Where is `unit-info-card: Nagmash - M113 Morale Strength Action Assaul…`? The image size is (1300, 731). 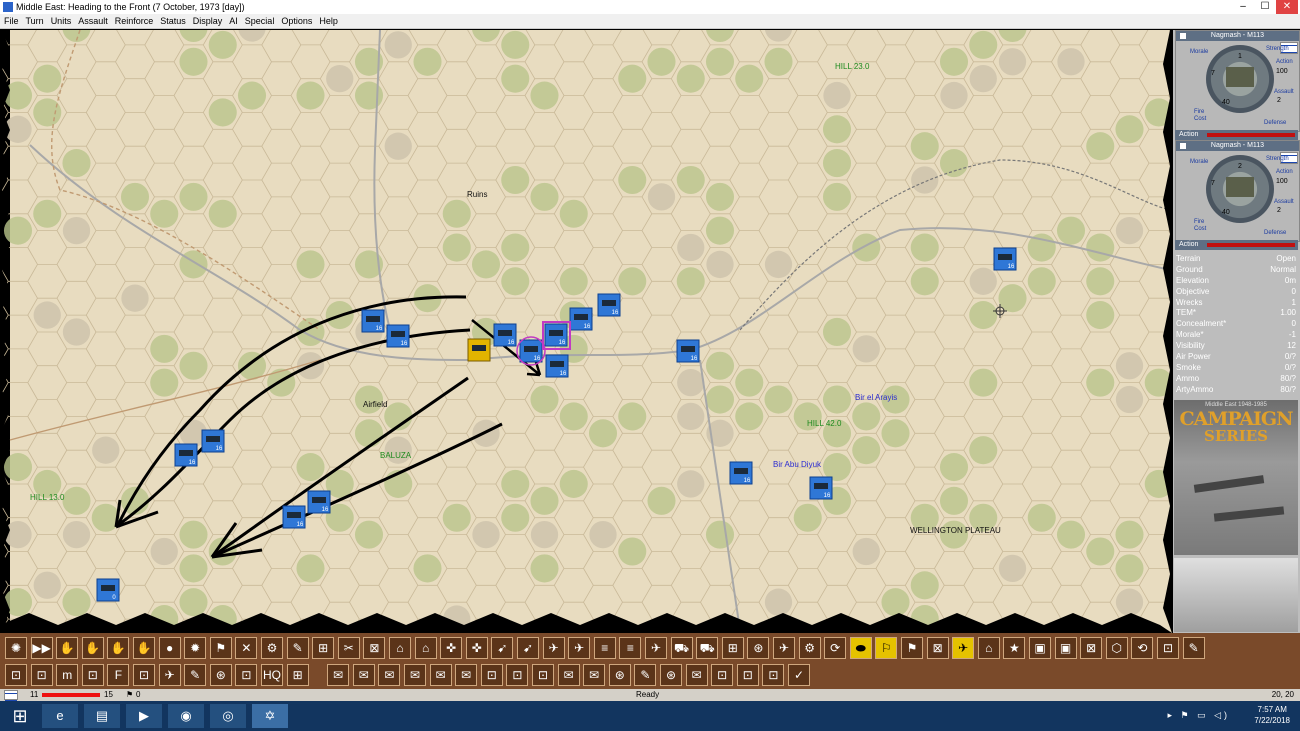
unit-info-card: Nagmash - M113 Morale Strength Action Assaul… is located at coordinates (1237, 191).